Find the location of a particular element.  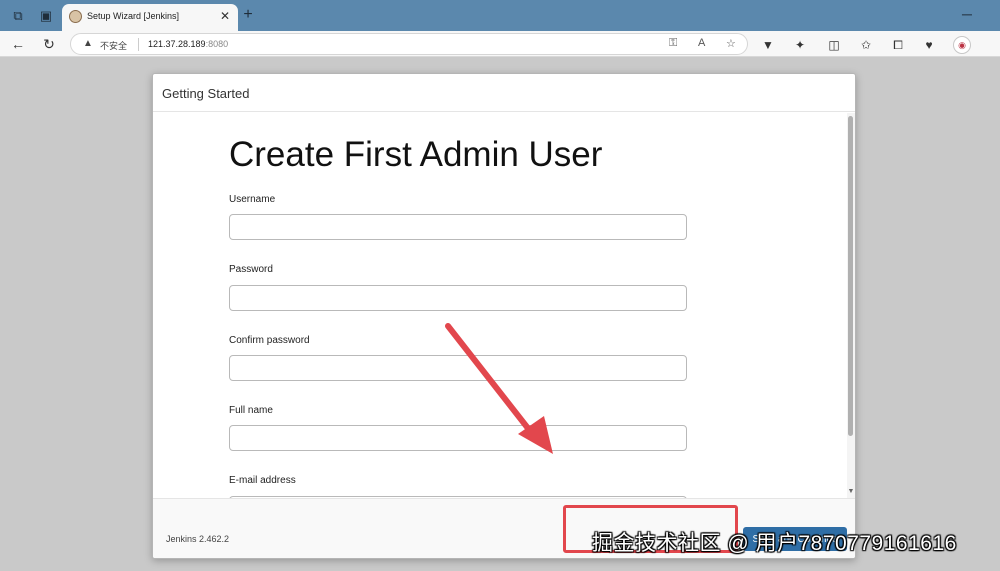

password-label: Password is located at coordinates (251, 269).